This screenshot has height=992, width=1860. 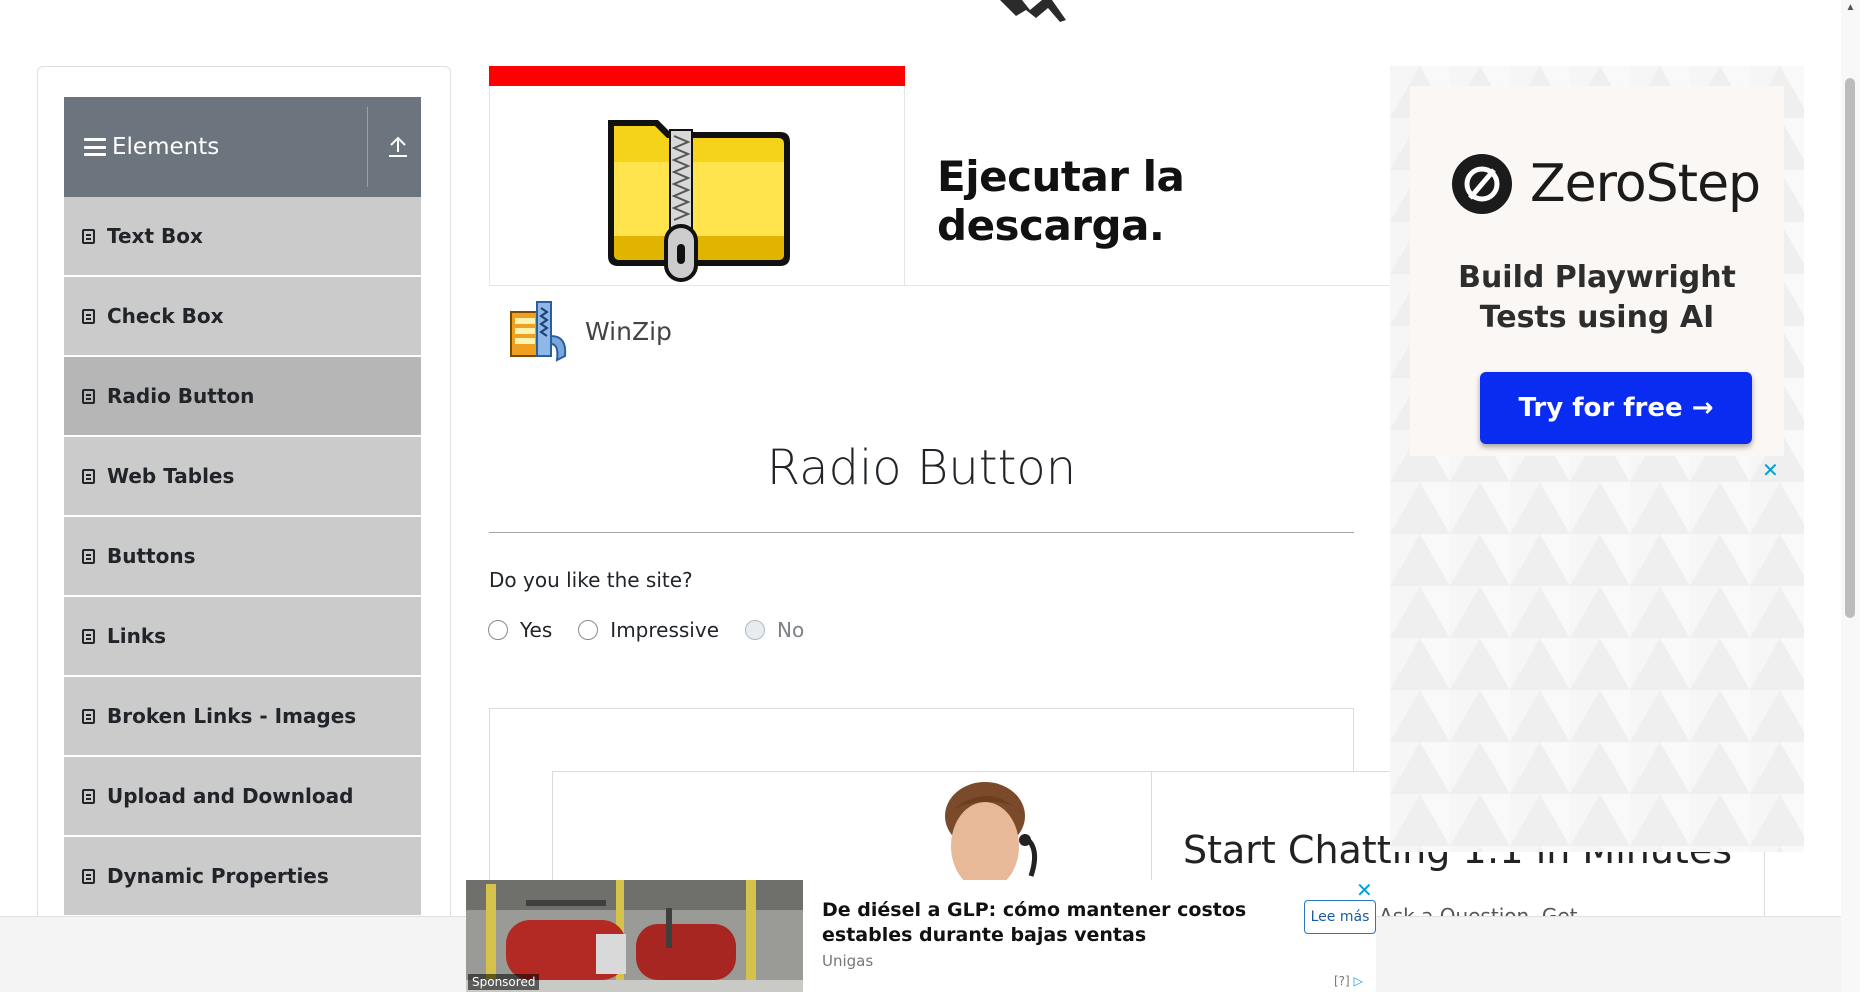 I want to click on zip-folder-icon, so click(x=699, y=201).